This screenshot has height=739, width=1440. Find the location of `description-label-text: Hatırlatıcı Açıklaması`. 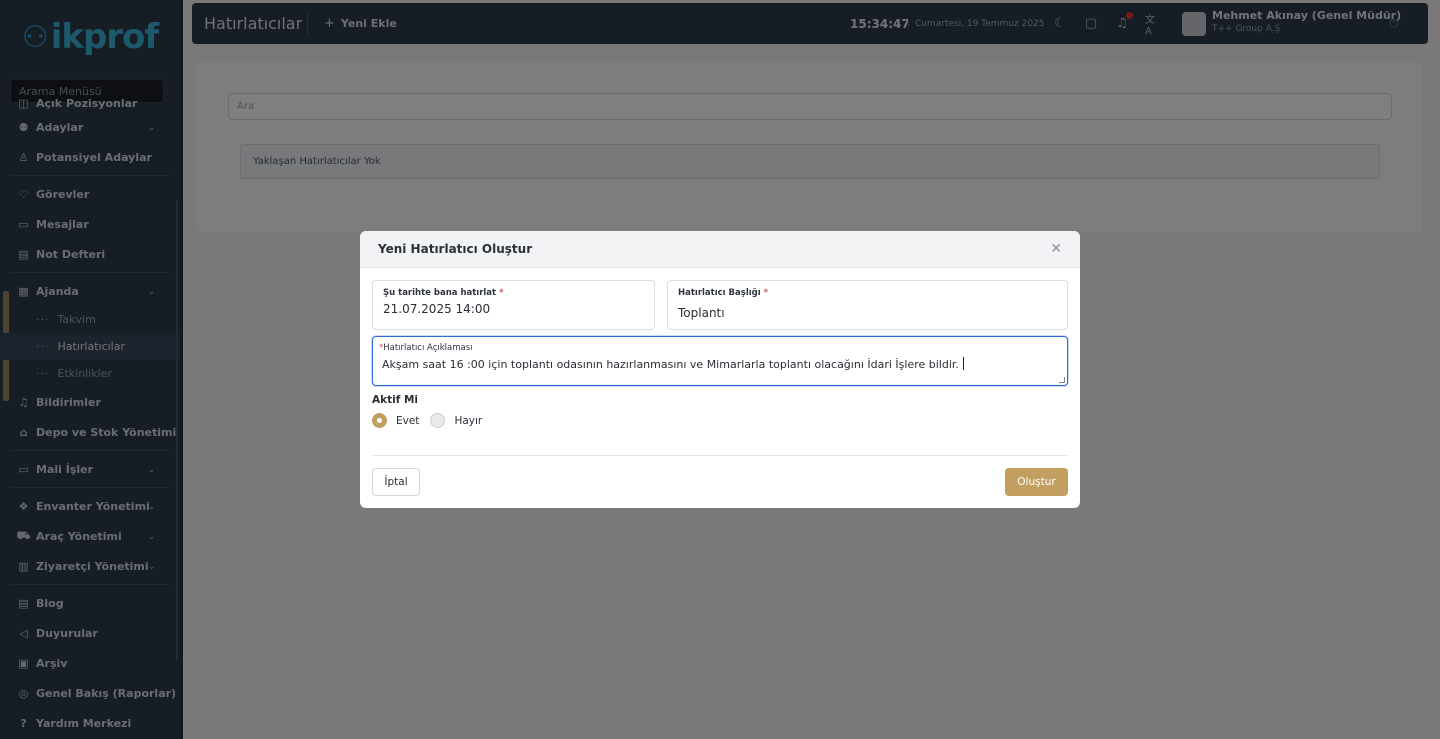

description-label-text: Hatırlatıcı Açıklaması is located at coordinates (428, 348).